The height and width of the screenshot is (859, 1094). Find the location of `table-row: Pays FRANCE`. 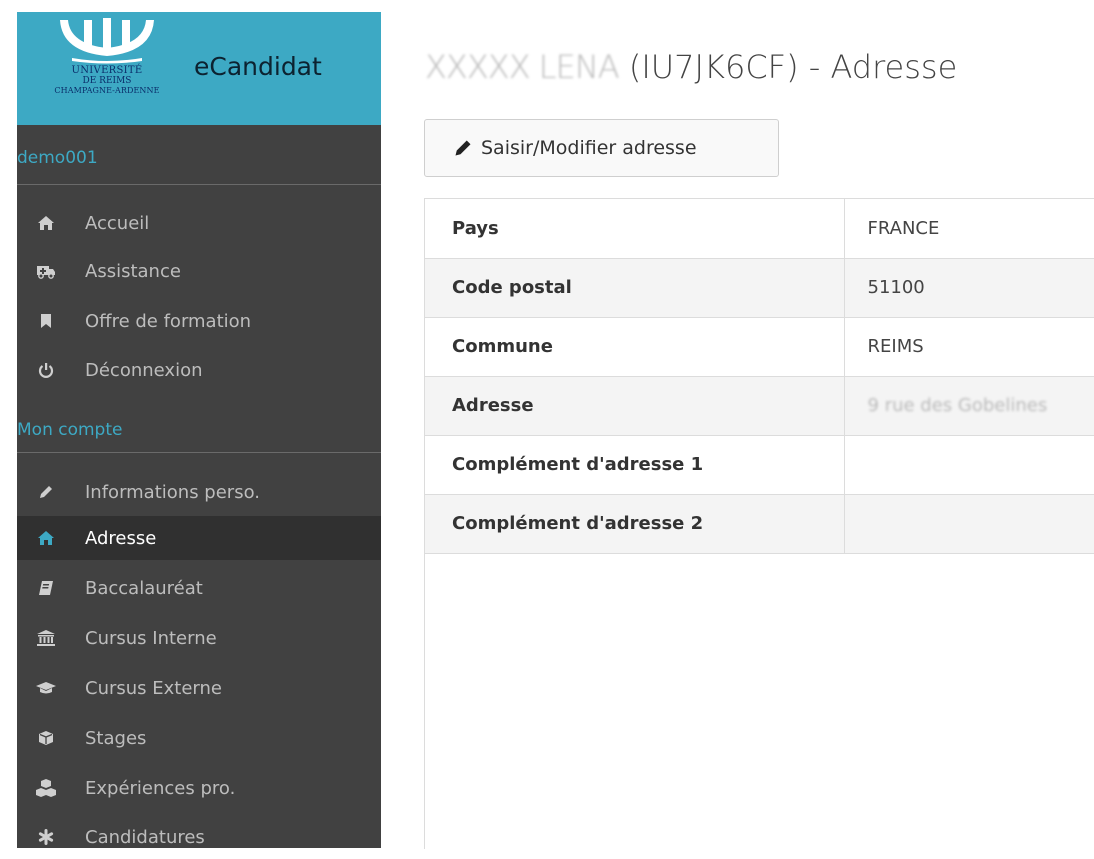

table-row: Pays FRANCE is located at coordinates (759, 229).